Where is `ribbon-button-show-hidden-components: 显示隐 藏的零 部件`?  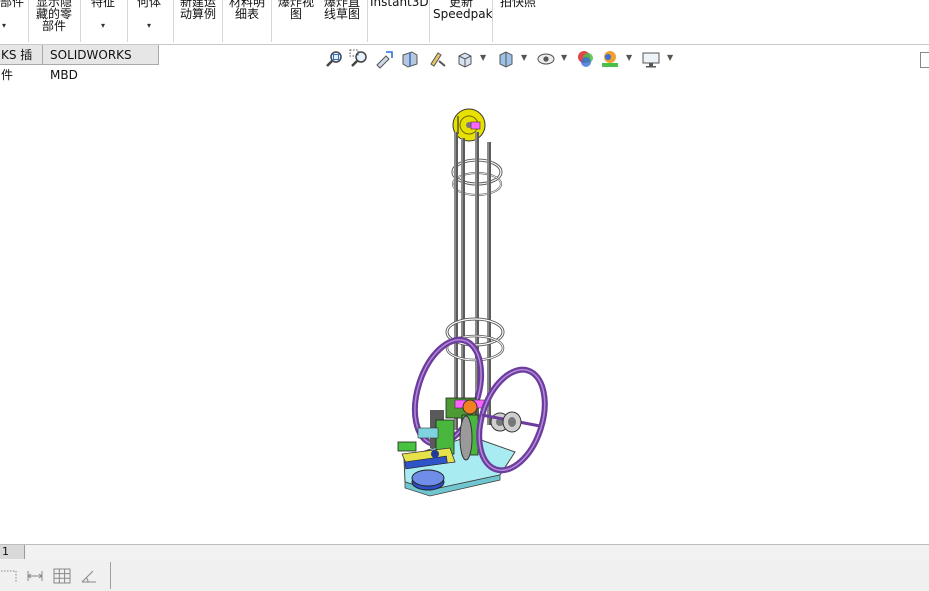 ribbon-button-show-hidden-components: 显示隐 藏的零 部件 is located at coordinates (54, 16).